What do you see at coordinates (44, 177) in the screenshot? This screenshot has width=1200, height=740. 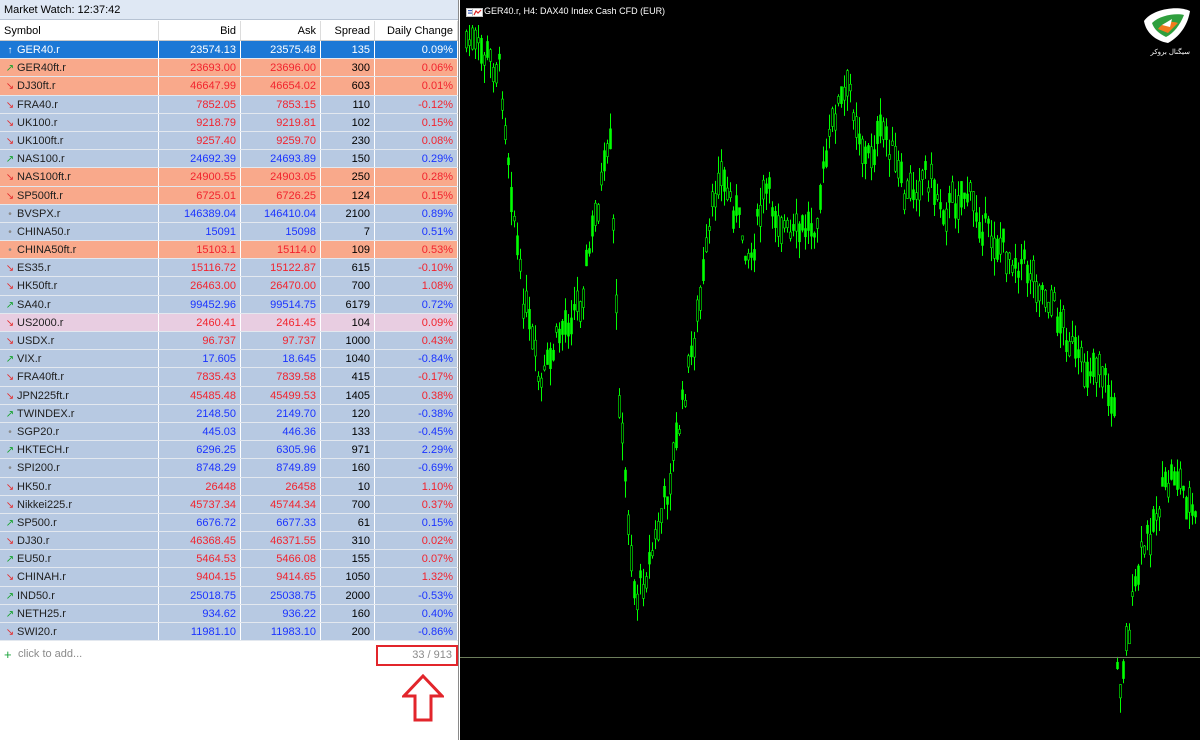 I see `symbol-name: NAS100ft.r` at bounding box center [44, 177].